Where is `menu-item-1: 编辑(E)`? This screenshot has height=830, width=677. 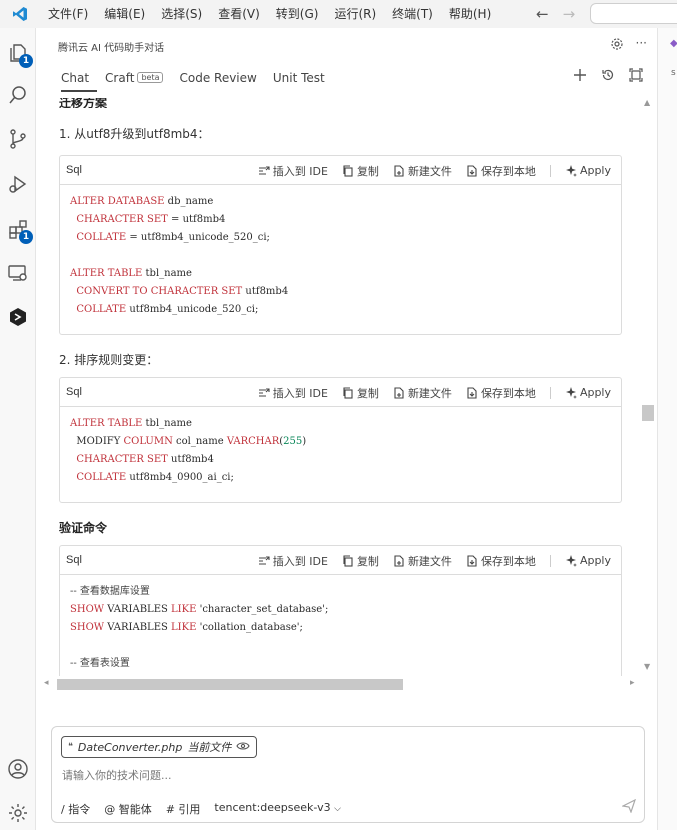 menu-item-1: 编辑(E) is located at coordinates (124, 14).